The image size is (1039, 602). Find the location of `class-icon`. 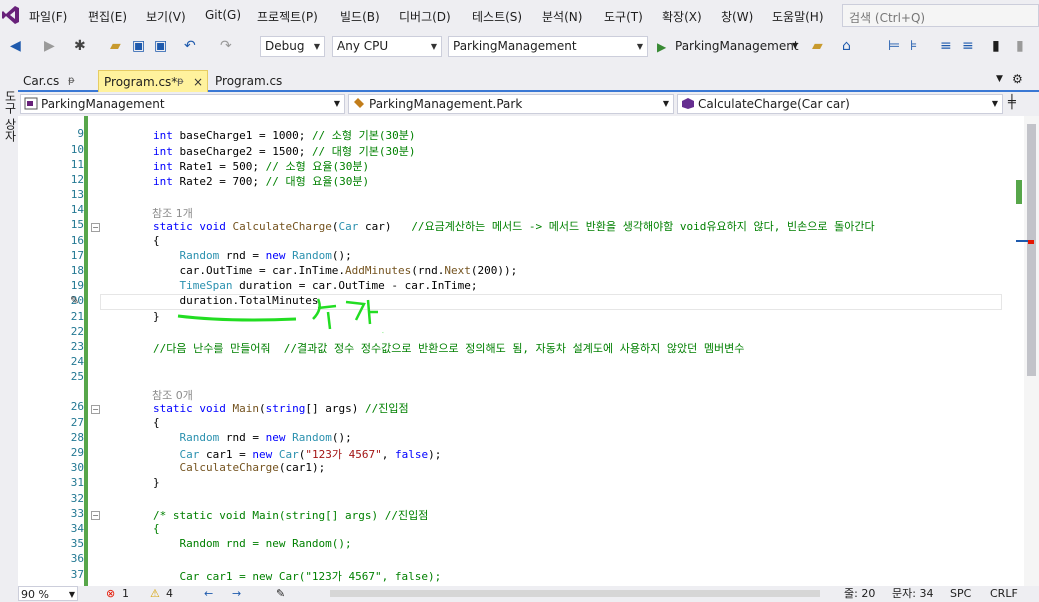

class-icon is located at coordinates (359, 103).